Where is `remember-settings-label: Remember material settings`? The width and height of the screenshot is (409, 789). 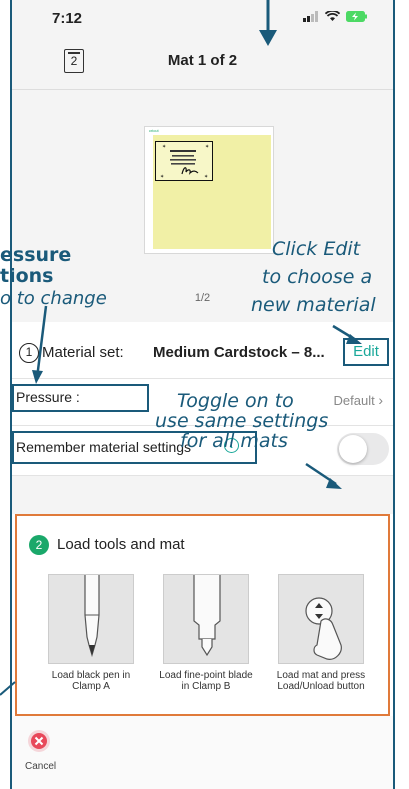 remember-settings-label: Remember material settings is located at coordinates (104, 447).